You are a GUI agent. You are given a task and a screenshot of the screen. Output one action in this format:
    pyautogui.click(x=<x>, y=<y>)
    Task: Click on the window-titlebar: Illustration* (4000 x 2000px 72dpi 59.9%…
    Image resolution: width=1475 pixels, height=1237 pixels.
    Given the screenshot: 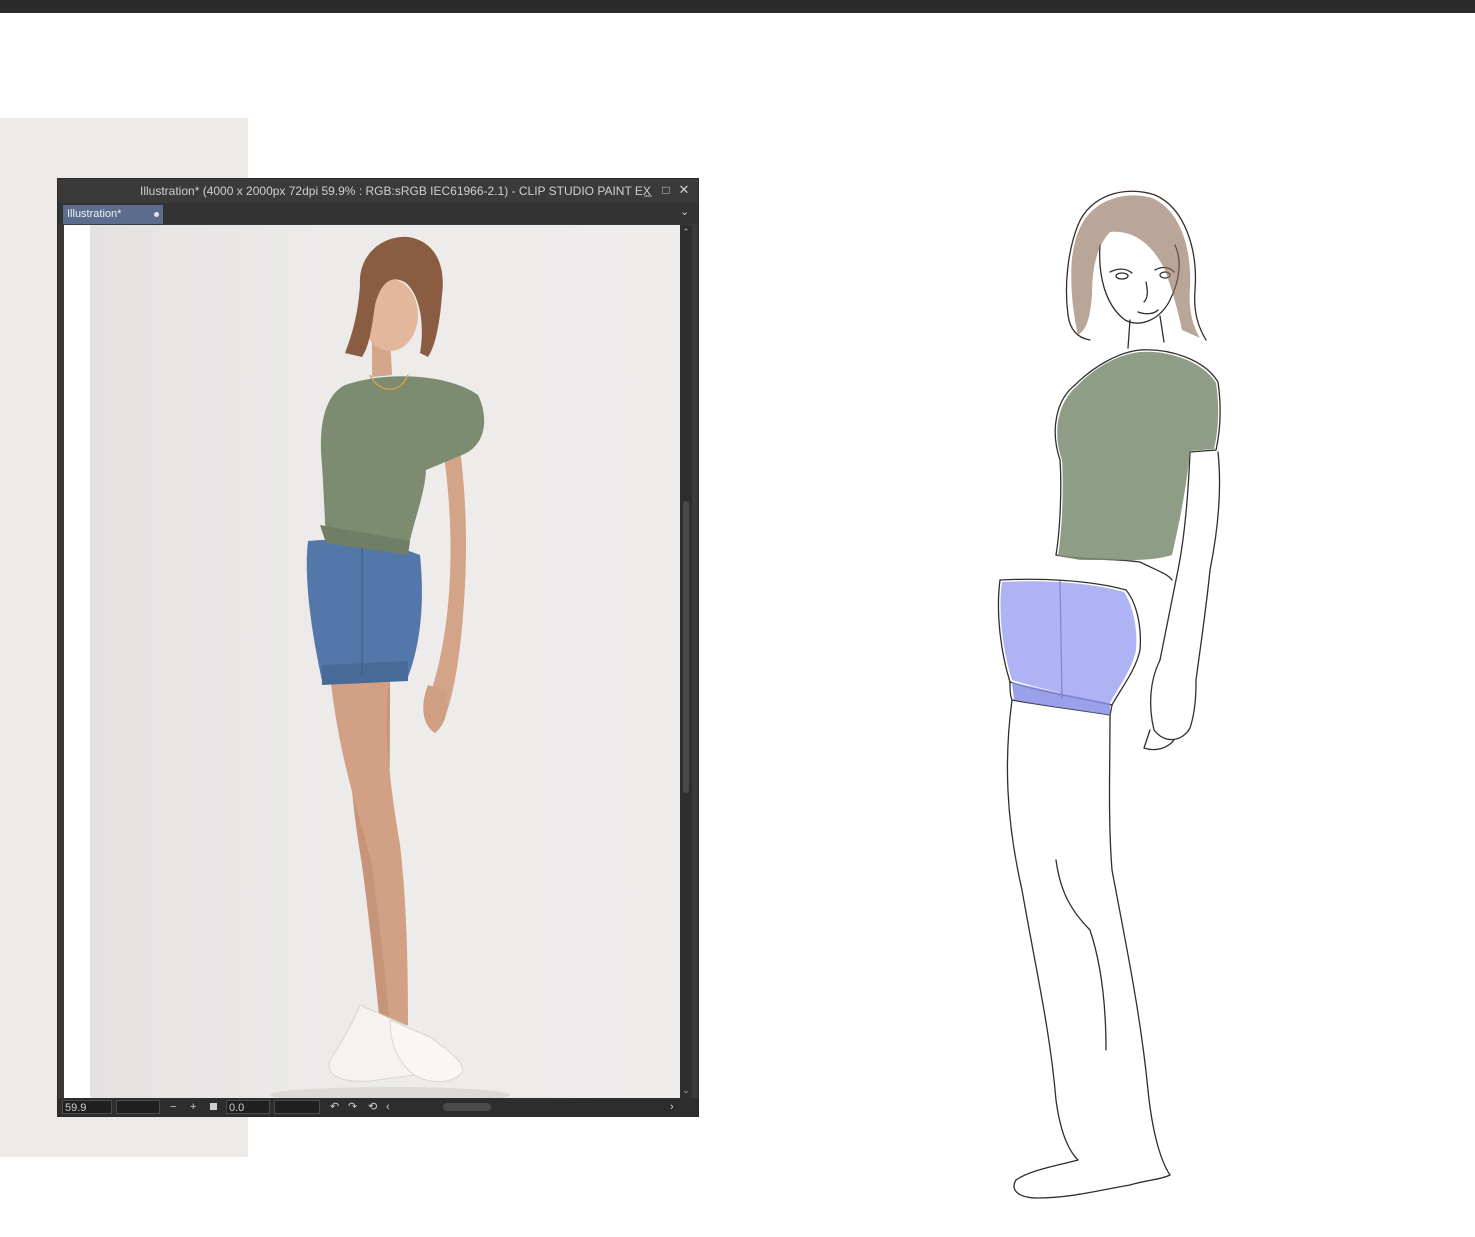 What is the action you would take?
    pyautogui.click(x=378, y=191)
    